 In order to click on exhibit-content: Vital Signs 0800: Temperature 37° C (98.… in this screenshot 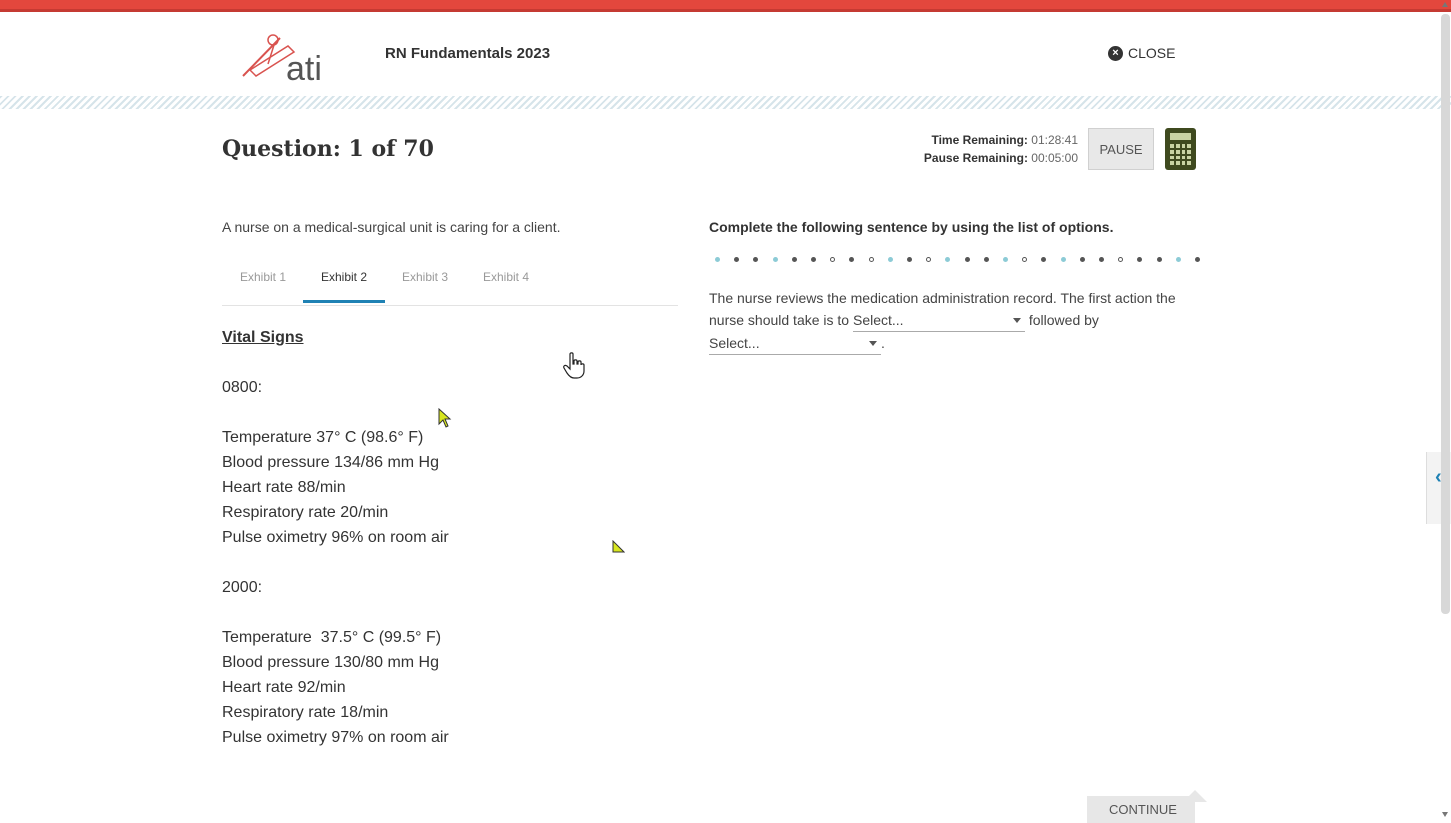, I will do `click(335, 550)`.